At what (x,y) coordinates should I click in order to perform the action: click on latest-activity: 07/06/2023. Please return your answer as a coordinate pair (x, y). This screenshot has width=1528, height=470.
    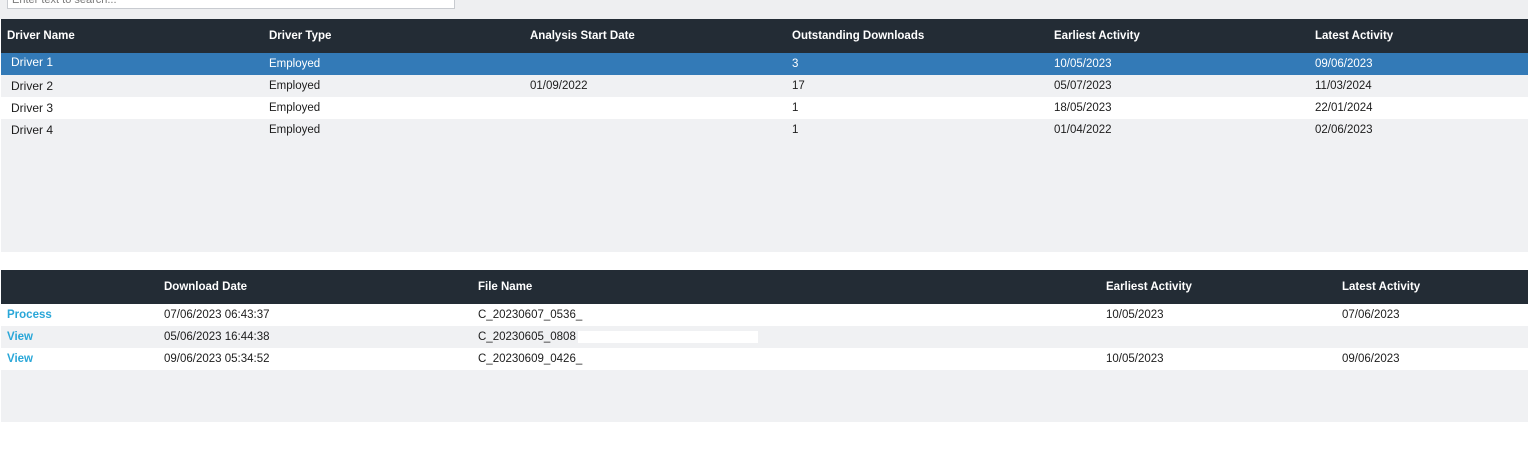
    Looking at the image, I should click on (1371, 315).